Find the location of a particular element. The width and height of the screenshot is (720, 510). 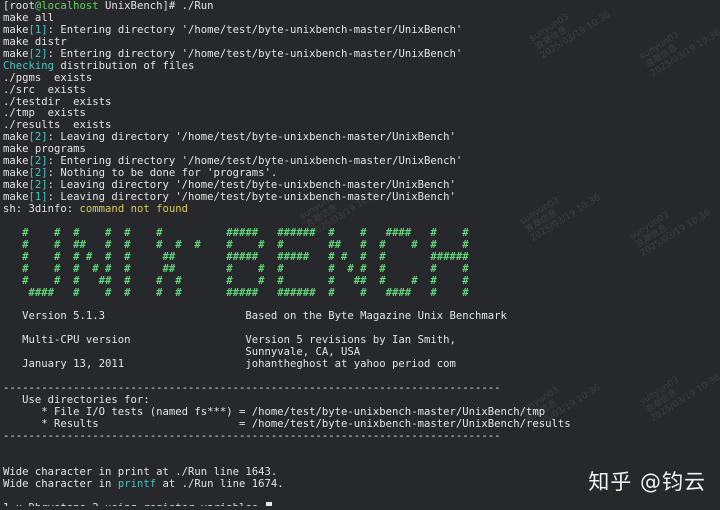

terminal-text: ./src exists is located at coordinates (44, 89).